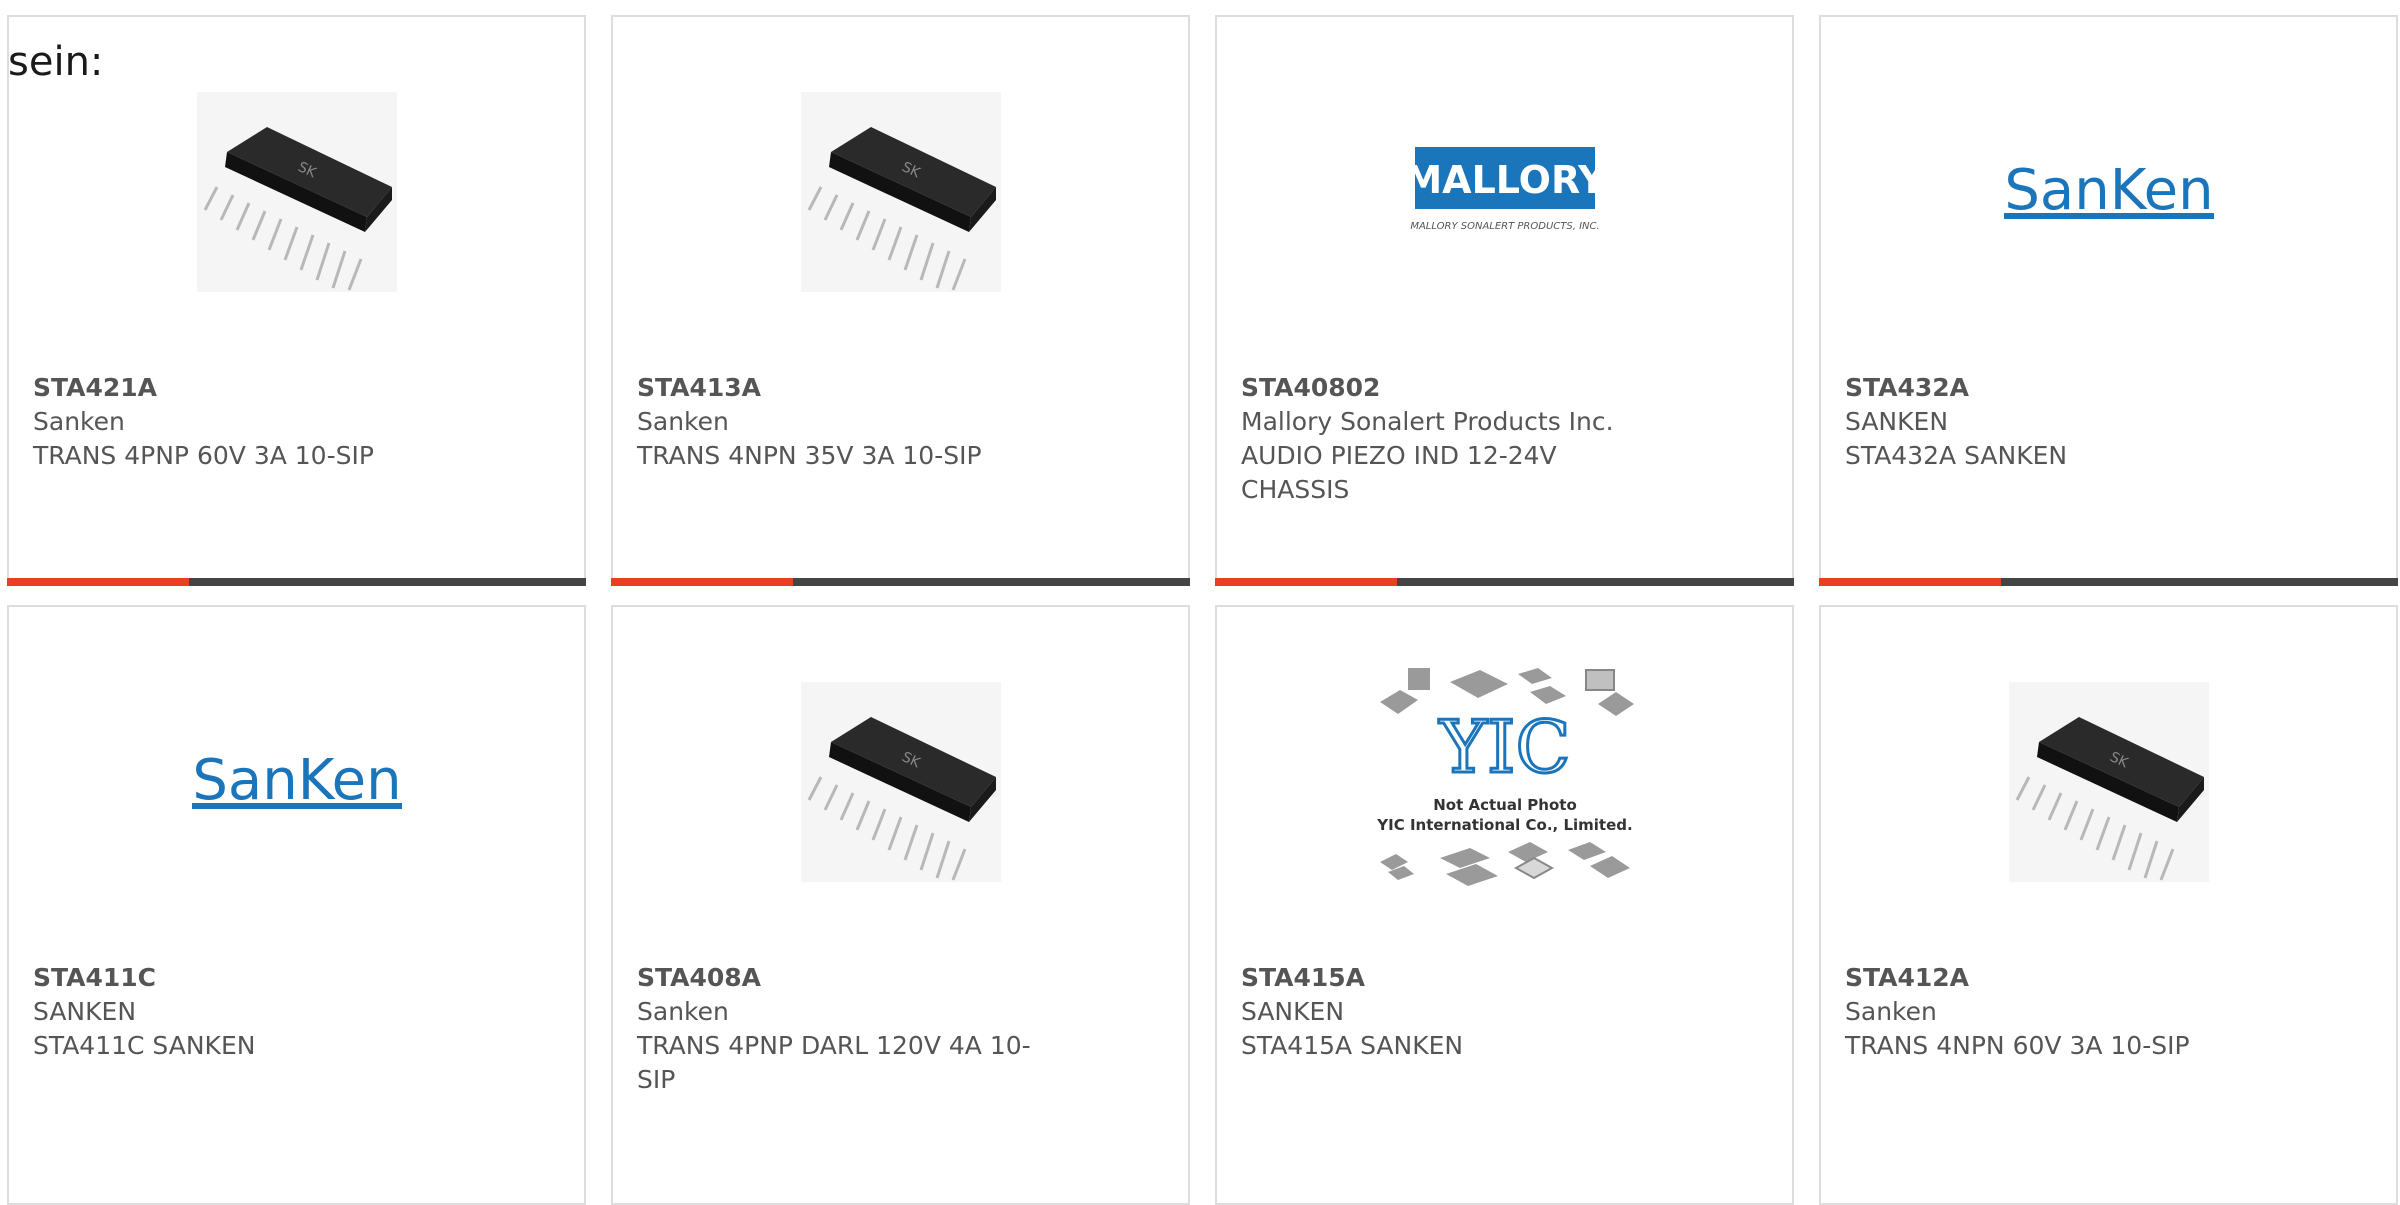  I want to click on description: STA411C SANKEN, so click(144, 1045).